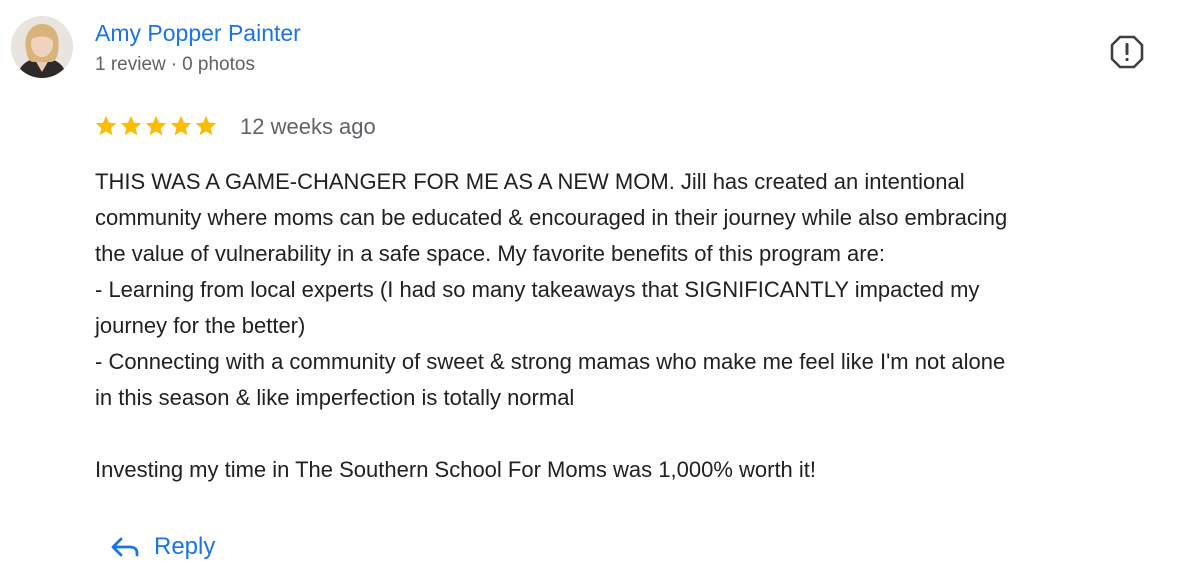 The width and height of the screenshot is (1200, 588). What do you see at coordinates (635, 434) in the screenshot?
I see `paragraph-break` at bounding box center [635, 434].